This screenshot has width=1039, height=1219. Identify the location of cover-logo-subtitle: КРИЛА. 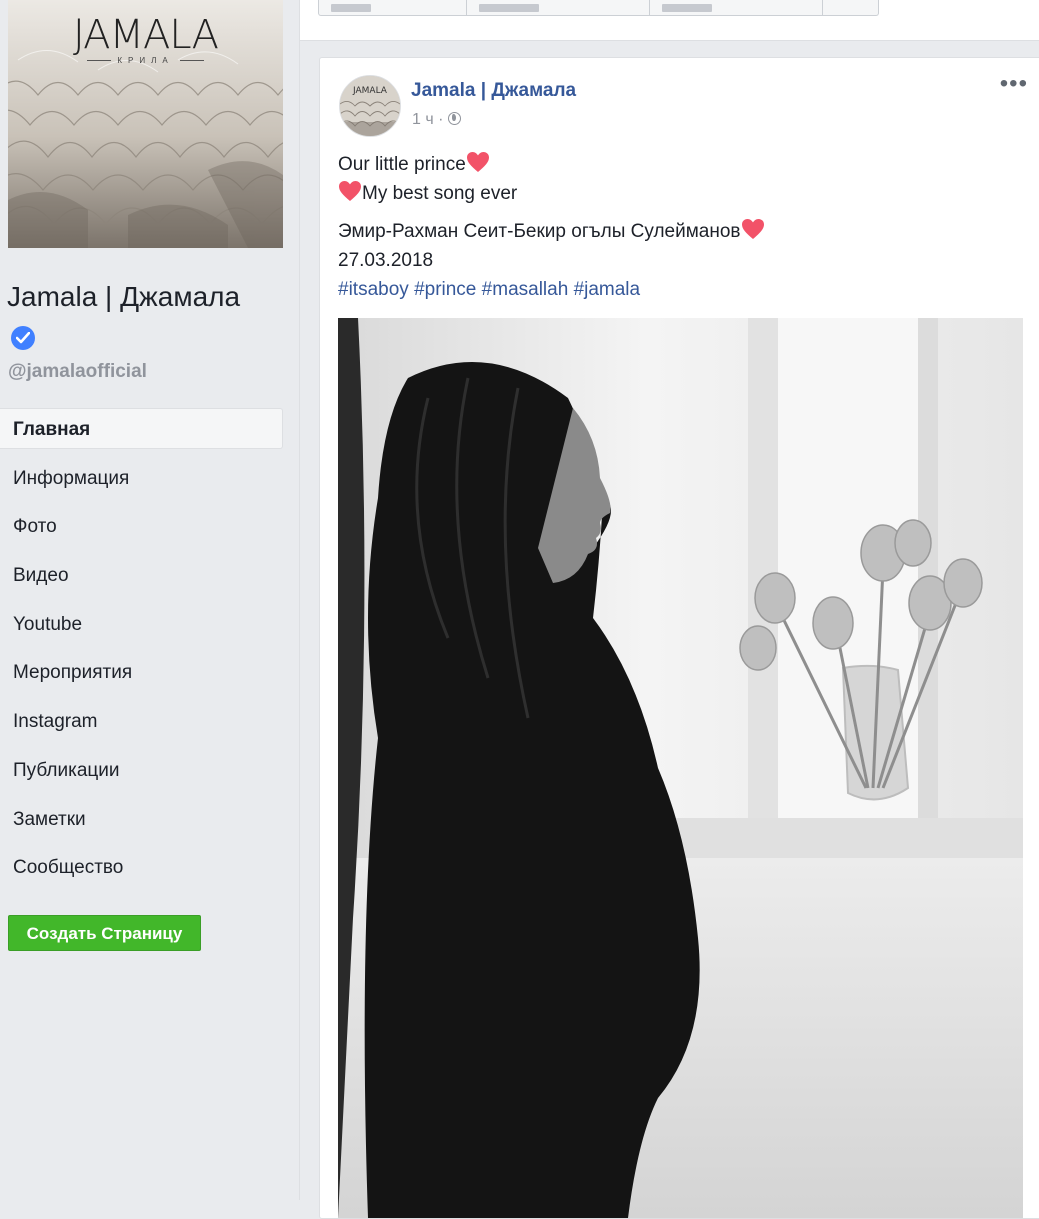
(145, 60).